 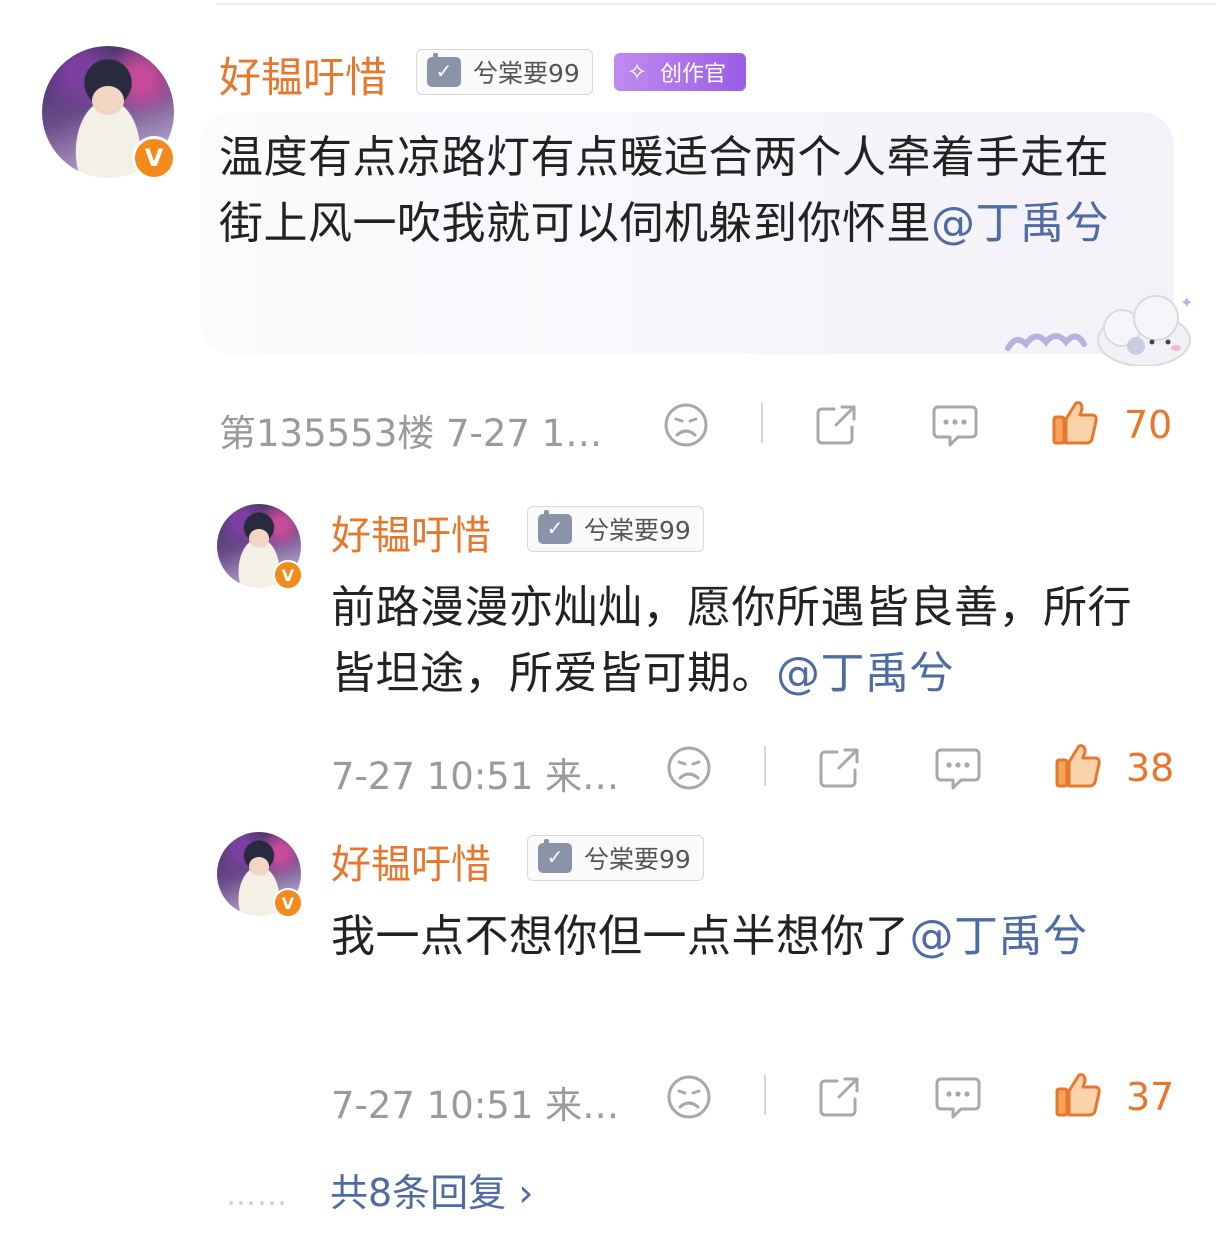 I want to click on creator-badge: ✧ 创作官, so click(x=680, y=72).